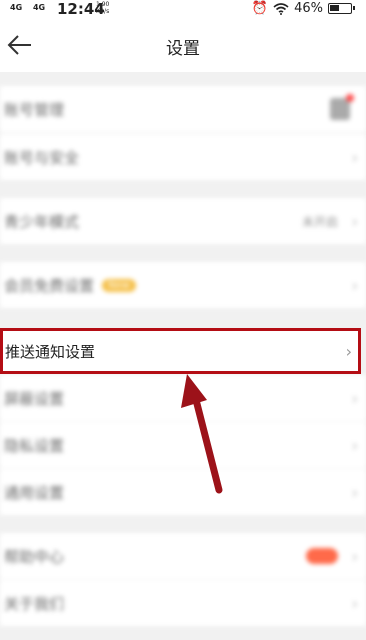  Describe the element at coordinates (39, 7) in the screenshot. I see `signal-2-label: 4G` at that location.